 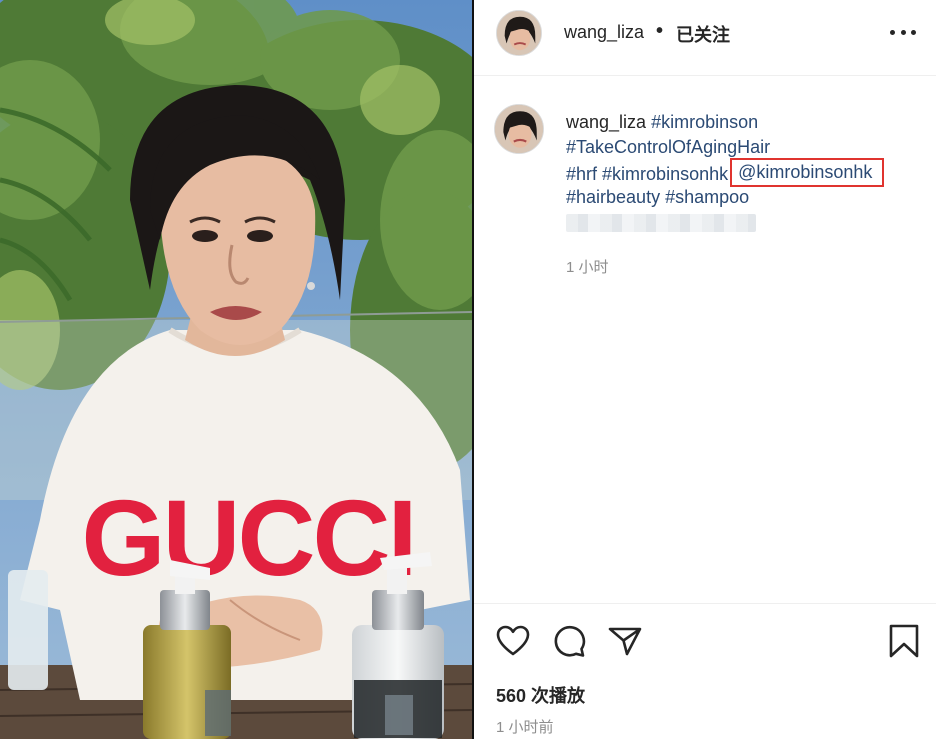 What do you see at coordinates (625, 641) in the screenshot?
I see `share-icon` at bounding box center [625, 641].